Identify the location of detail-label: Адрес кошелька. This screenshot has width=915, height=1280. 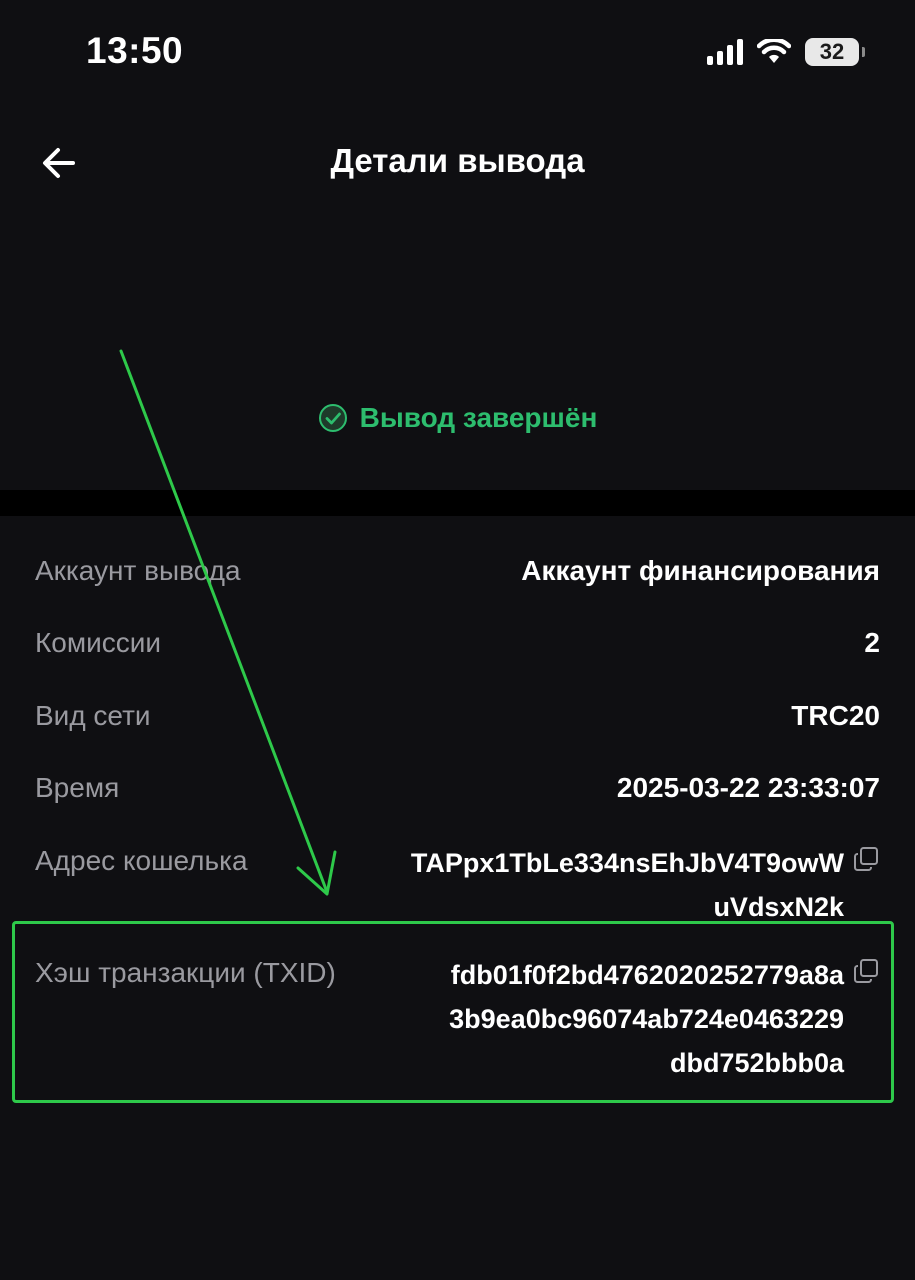
(141, 860).